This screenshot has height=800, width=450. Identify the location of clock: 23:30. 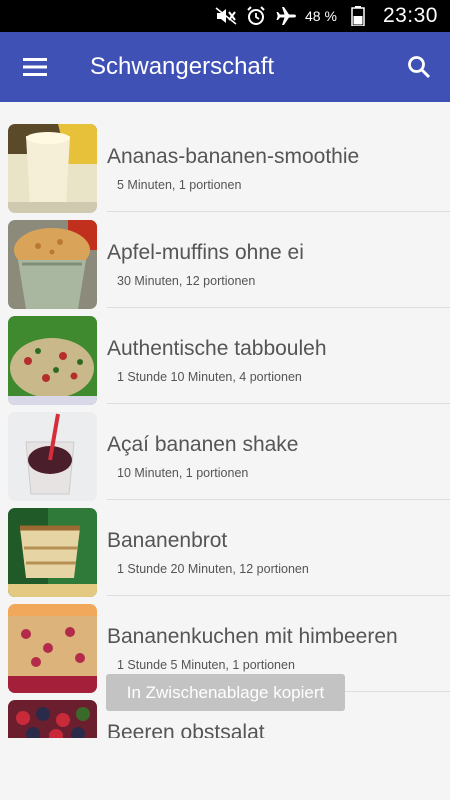
(410, 15).